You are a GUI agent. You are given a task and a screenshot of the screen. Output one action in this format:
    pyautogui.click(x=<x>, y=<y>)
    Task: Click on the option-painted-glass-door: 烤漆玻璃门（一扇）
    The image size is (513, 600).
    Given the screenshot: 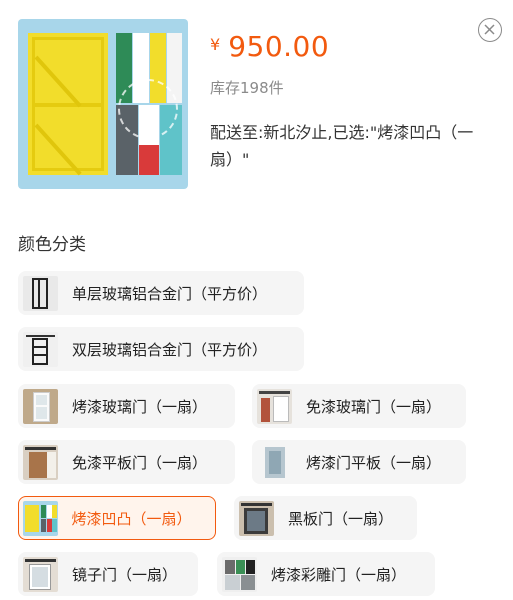 What is the action you would take?
    pyautogui.click(x=126, y=406)
    